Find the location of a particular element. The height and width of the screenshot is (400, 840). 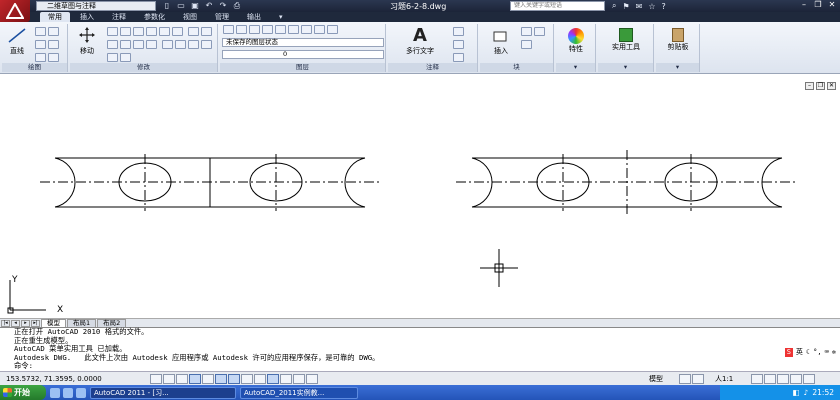

close-icon: ✕ is located at coordinates (832, 5).